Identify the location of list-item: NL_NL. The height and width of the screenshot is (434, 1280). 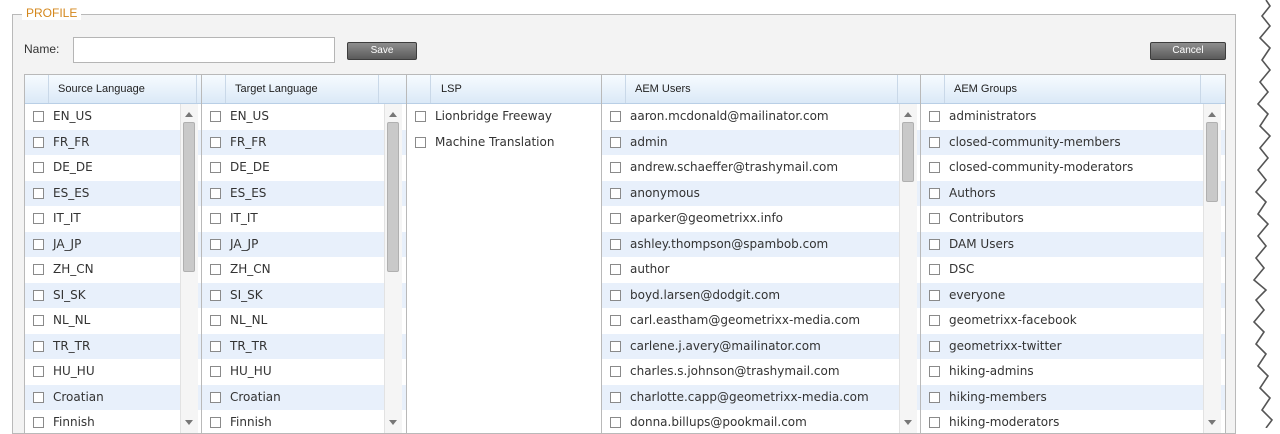
(113, 321).